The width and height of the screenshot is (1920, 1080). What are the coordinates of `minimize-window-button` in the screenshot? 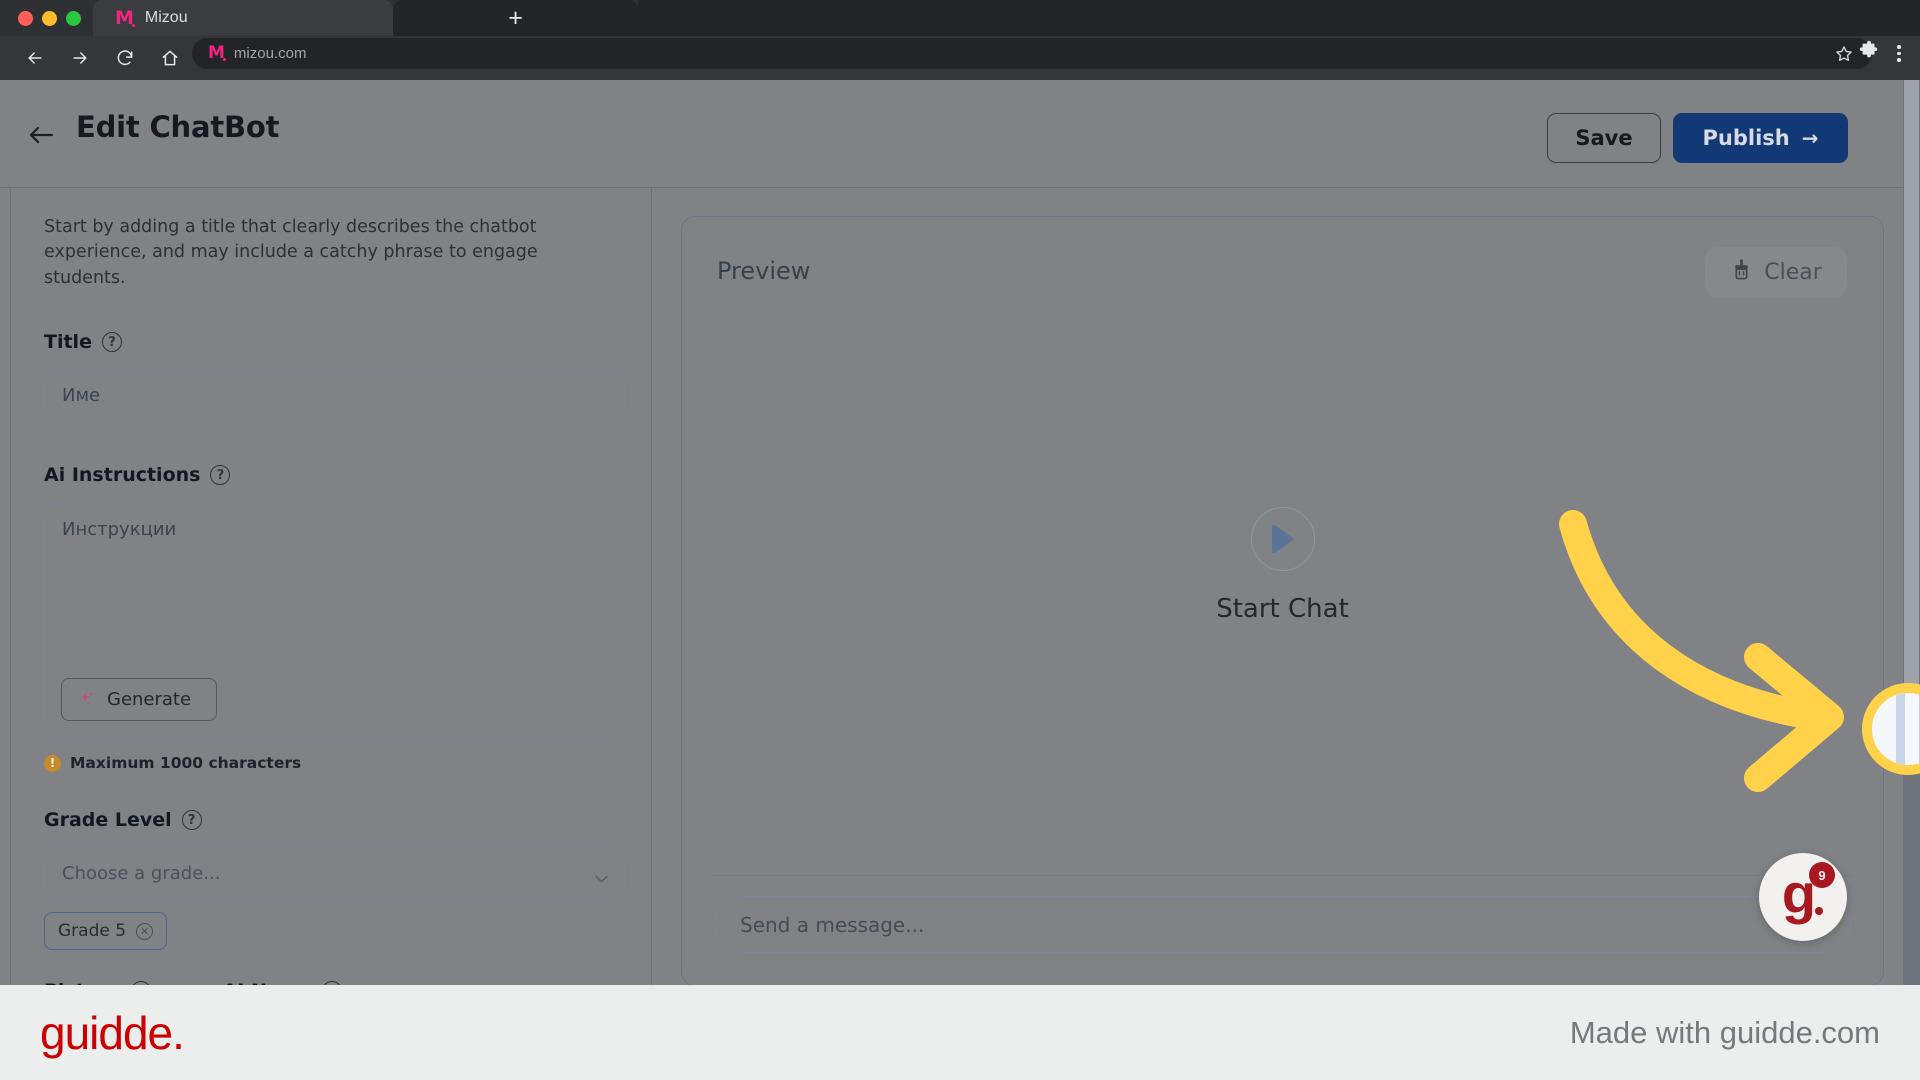 It's located at (49, 18).